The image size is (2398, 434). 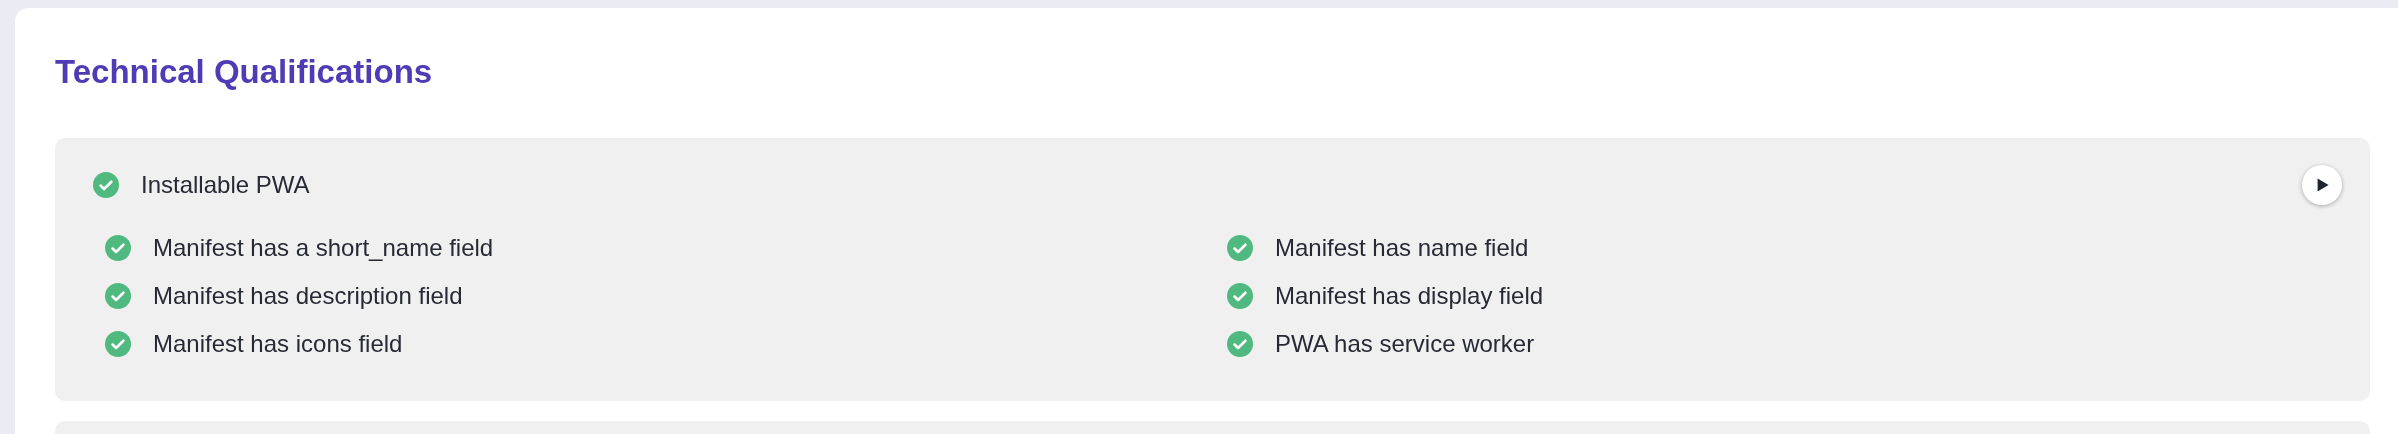 What do you see at coordinates (244, 72) in the screenshot?
I see `section-title: Technical Qualifications` at bounding box center [244, 72].